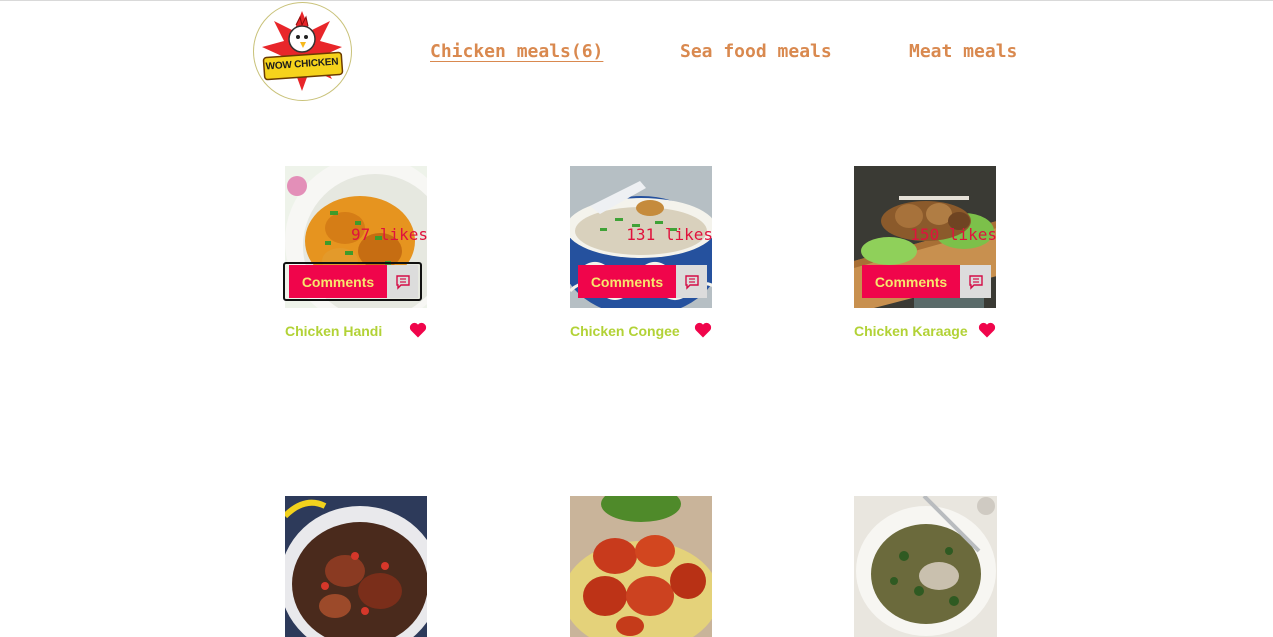 This screenshot has height=637, width=1273. Describe the element at coordinates (636, 0) in the screenshot. I see `top-border` at that location.